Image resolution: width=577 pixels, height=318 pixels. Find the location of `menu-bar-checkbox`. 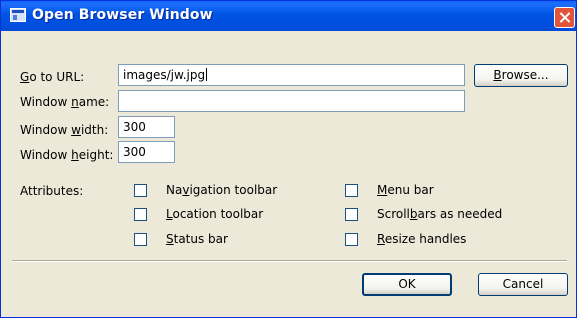

menu-bar-checkbox is located at coordinates (351, 190).